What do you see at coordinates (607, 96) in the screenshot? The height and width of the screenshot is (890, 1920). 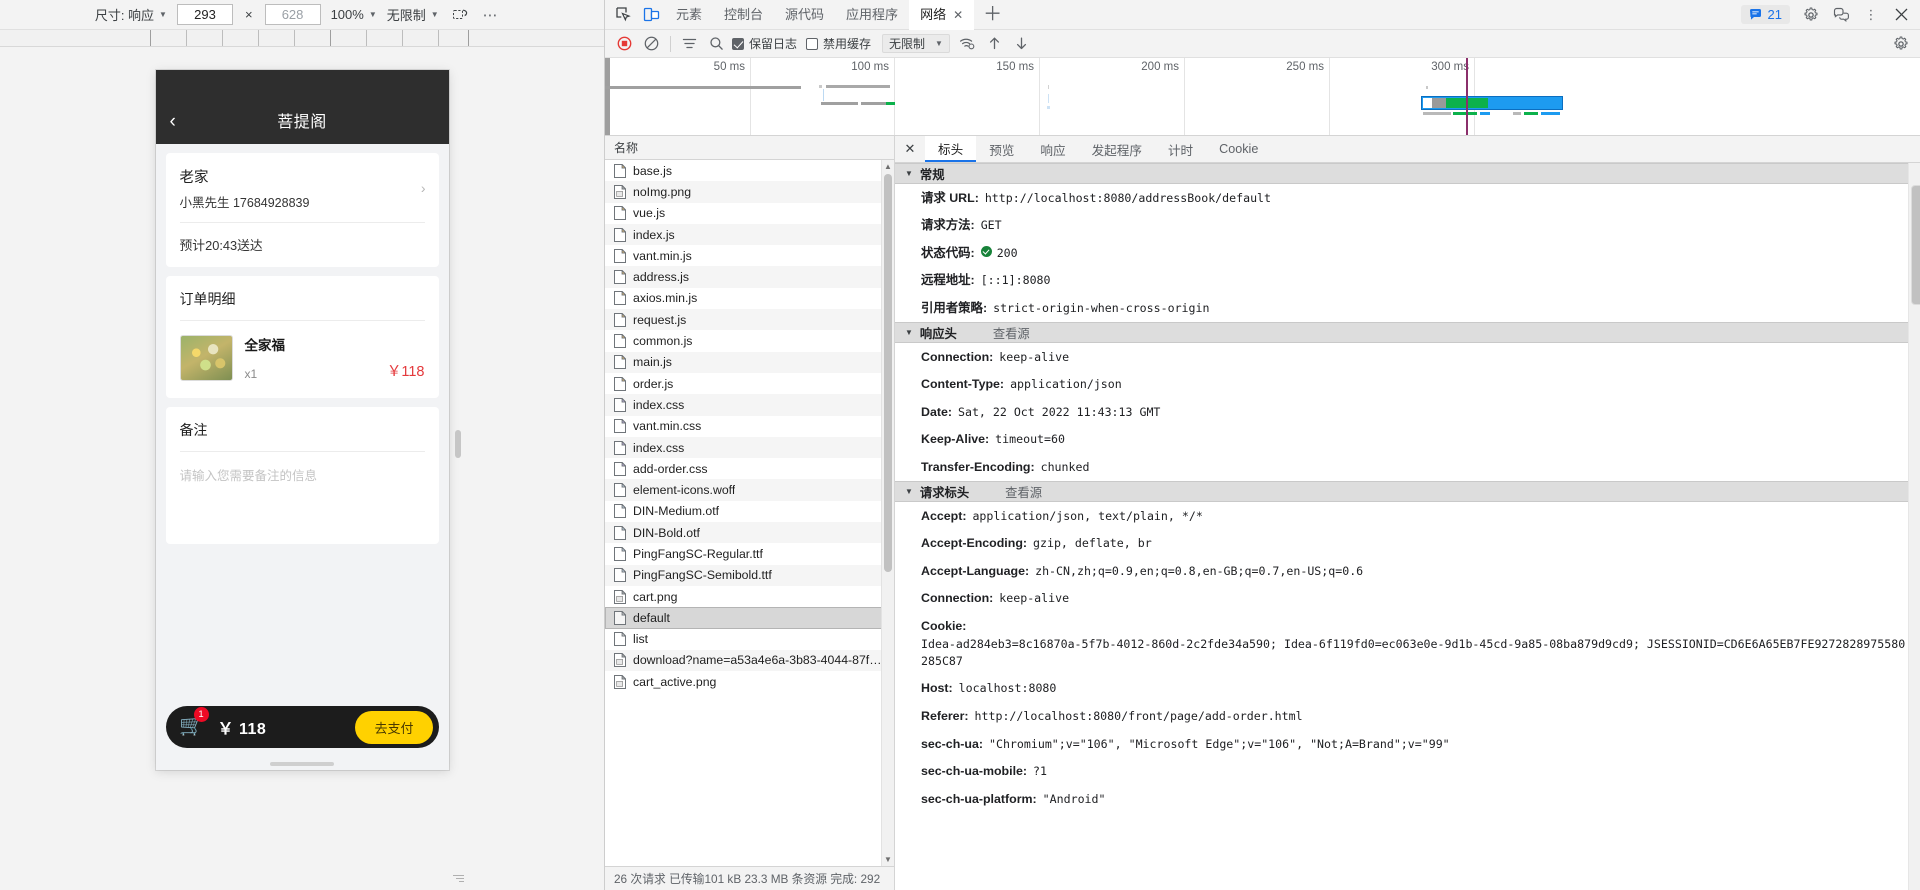 I see `overview-left-handle` at bounding box center [607, 96].